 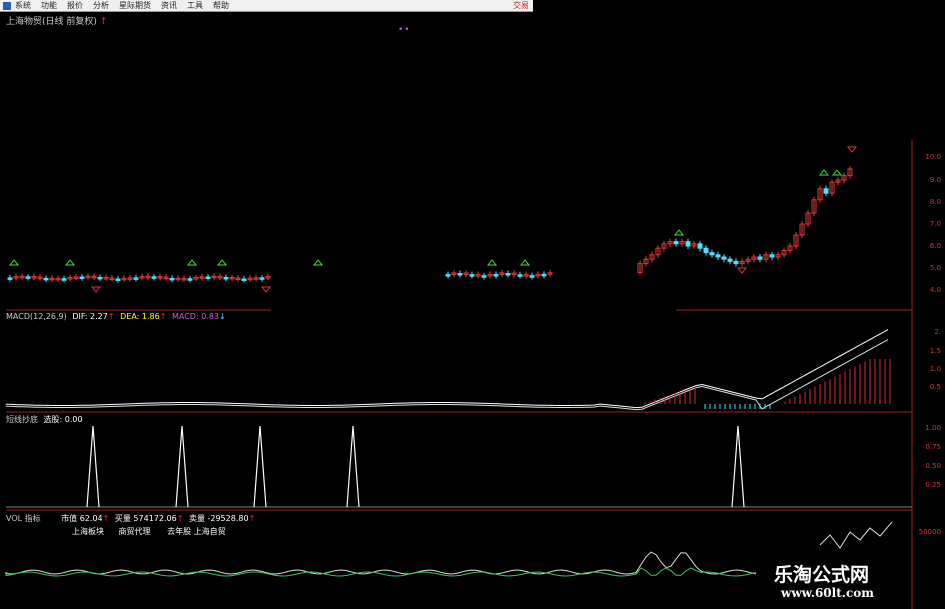 I want to click on price-tick: 7.0, so click(x=935, y=224).